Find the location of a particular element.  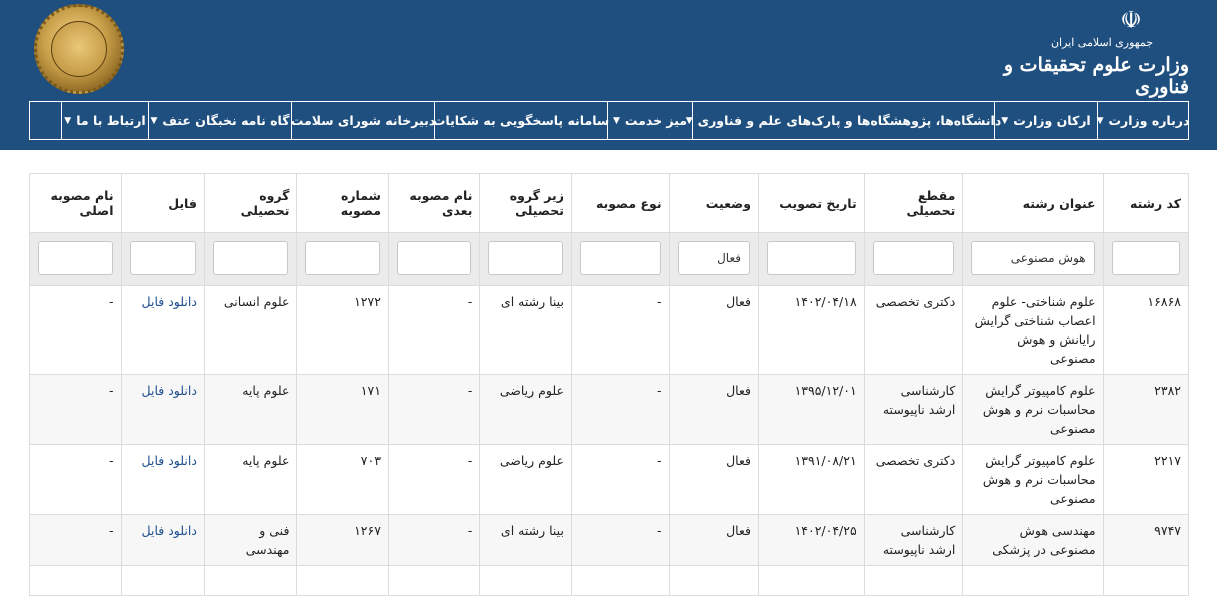

cell-status is located at coordinates (713, 580).